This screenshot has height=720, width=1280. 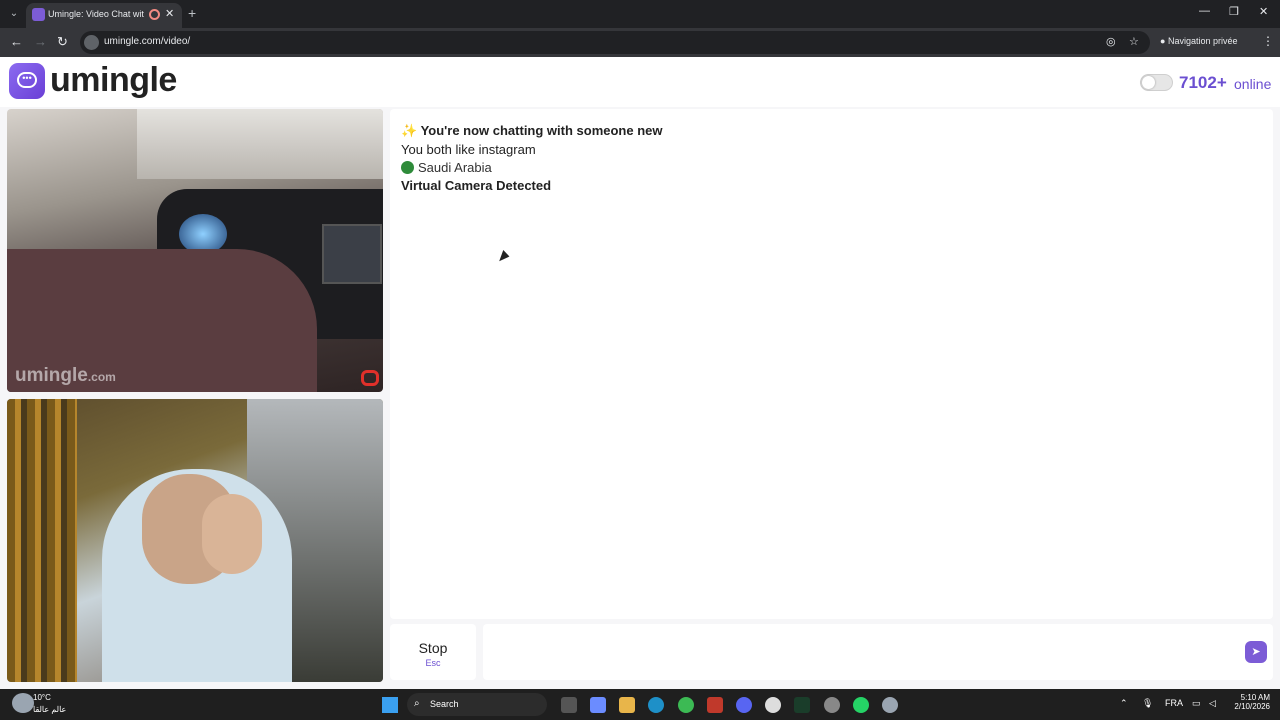 I want to click on umingle-logo-icon: •••, so click(x=27, y=81).